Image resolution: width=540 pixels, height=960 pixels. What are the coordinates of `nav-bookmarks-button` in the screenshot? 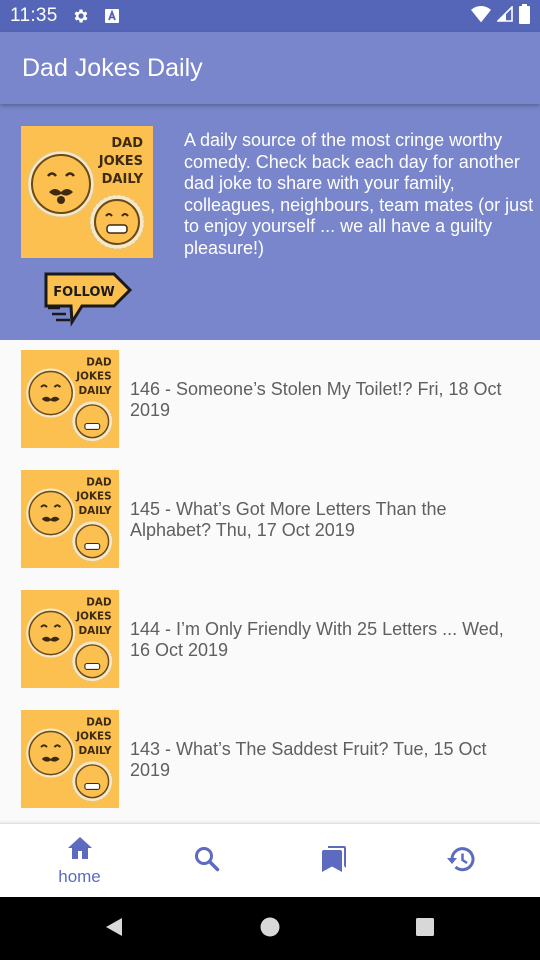 It's located at (333, 861).